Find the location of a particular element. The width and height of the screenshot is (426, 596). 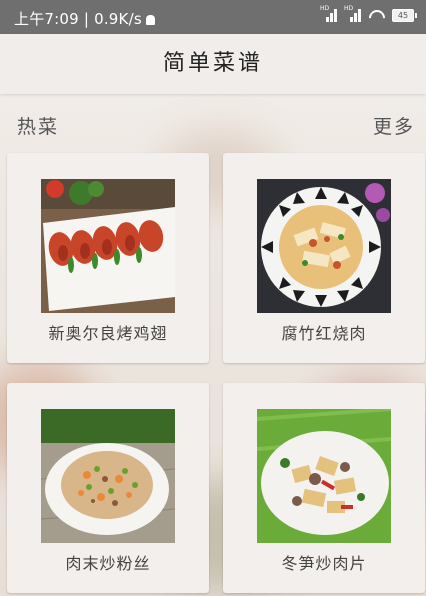

status-bar: 上午7:09 | 0.9K/s HD HD 45 is located at coordinates (213, 17).